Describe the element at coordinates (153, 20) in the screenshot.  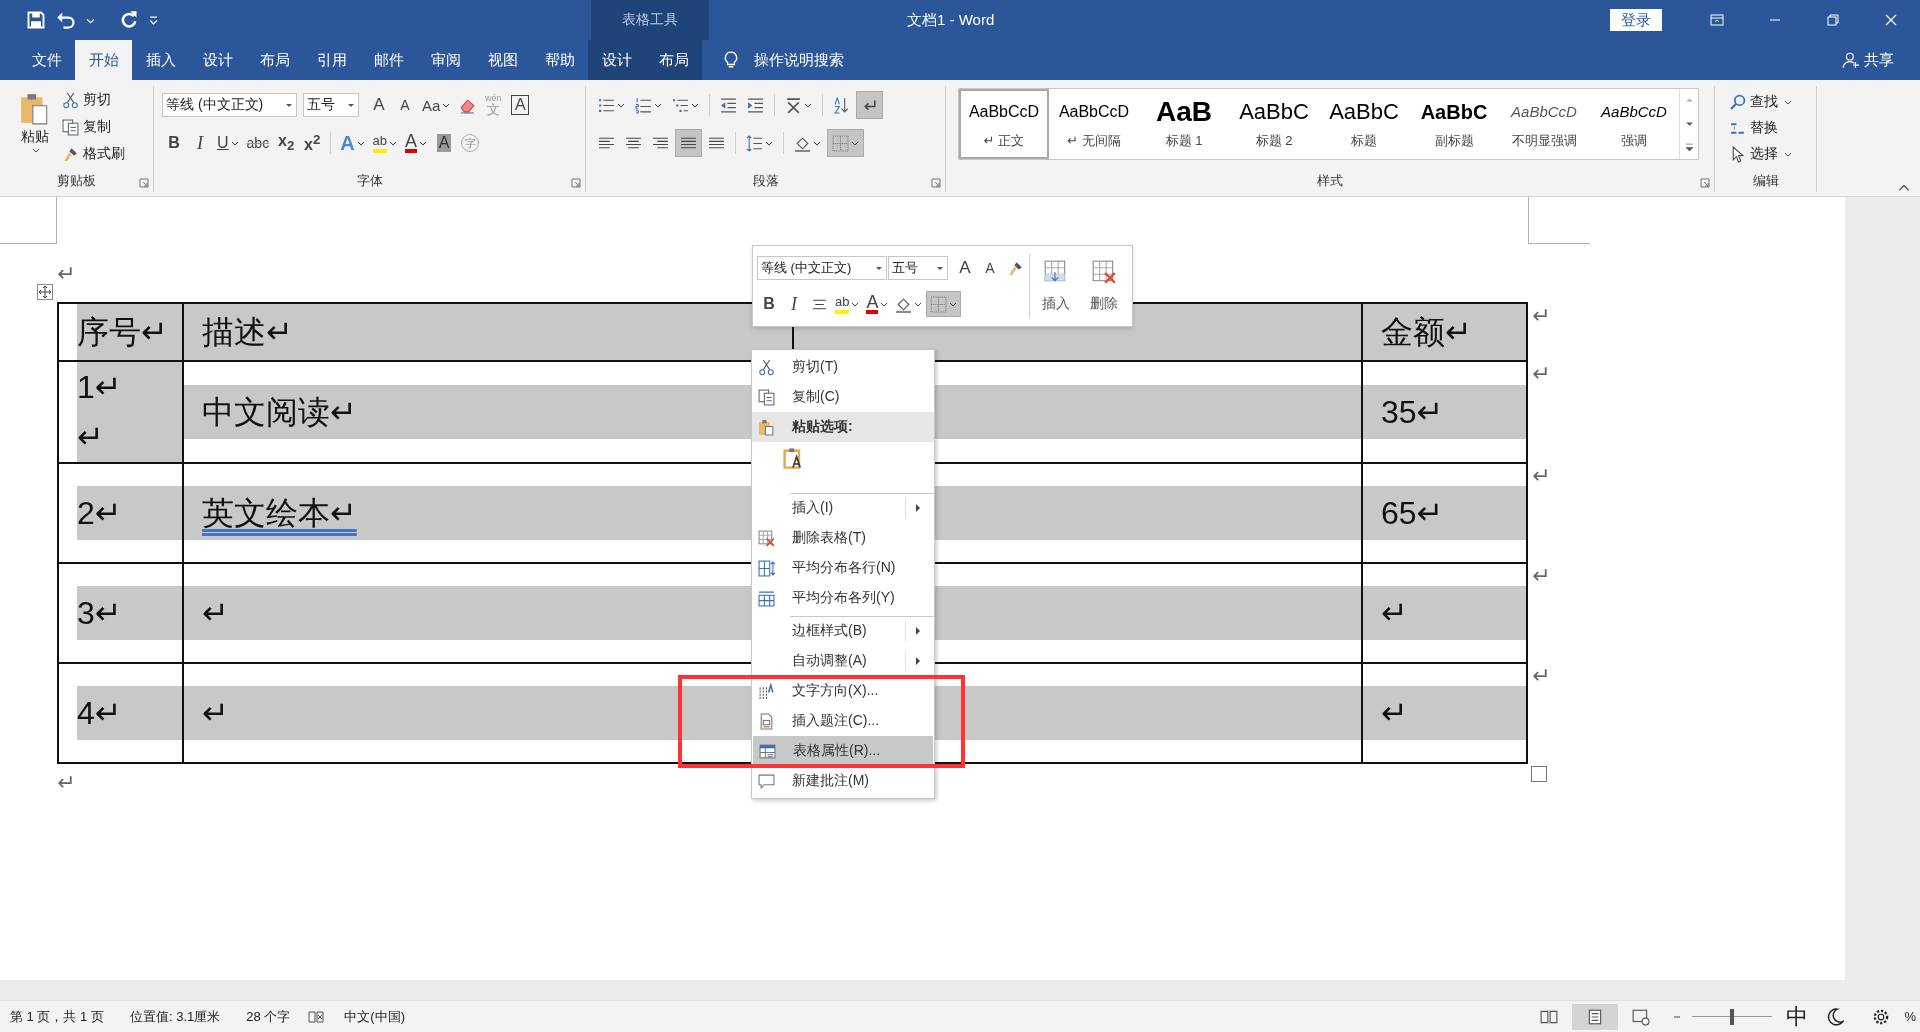
I see `customize-icon` at that location.